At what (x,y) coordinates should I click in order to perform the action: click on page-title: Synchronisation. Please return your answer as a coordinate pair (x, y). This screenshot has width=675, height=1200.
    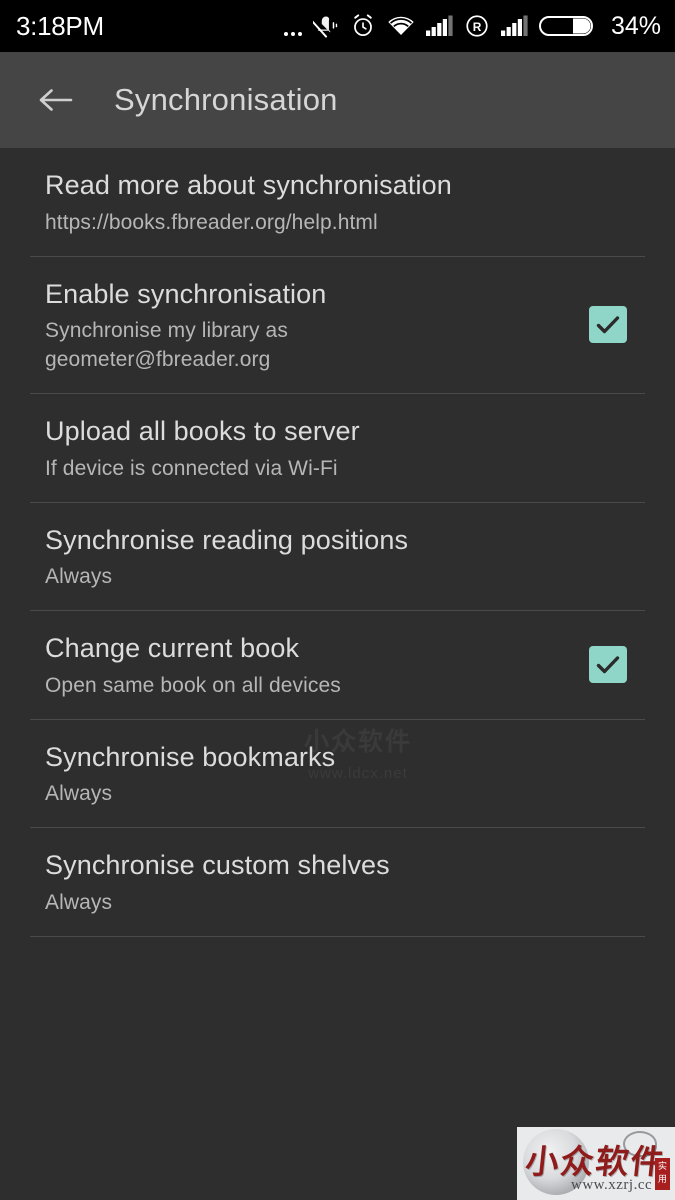
    Looking at the image, I should click on (226, 99).